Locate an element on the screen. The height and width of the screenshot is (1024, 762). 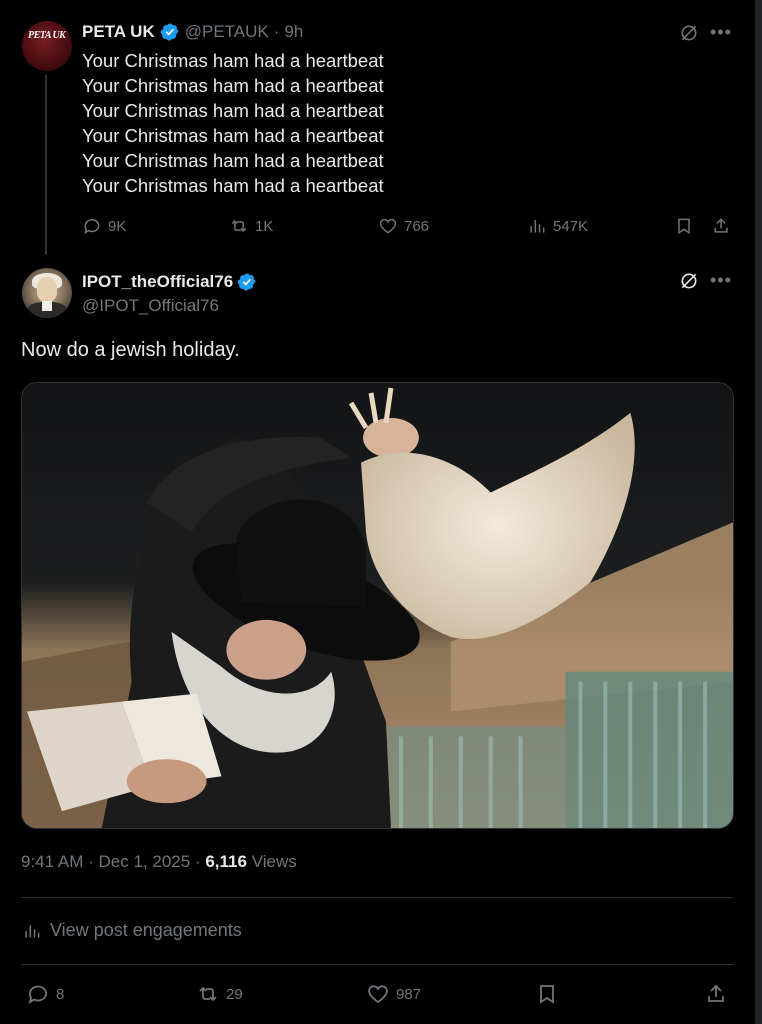
views-button: 547K is located at coordinates (557, 226).